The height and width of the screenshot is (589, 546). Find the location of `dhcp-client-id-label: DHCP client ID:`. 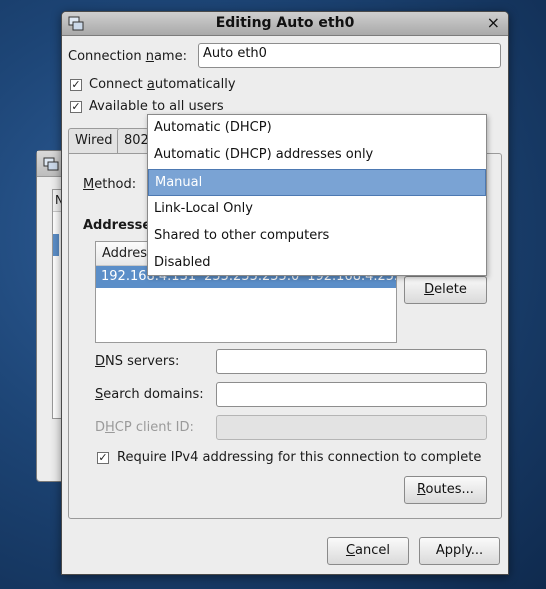

dhcp-client-id-label: DHCP client ID: is located at coordinates (144, 427).